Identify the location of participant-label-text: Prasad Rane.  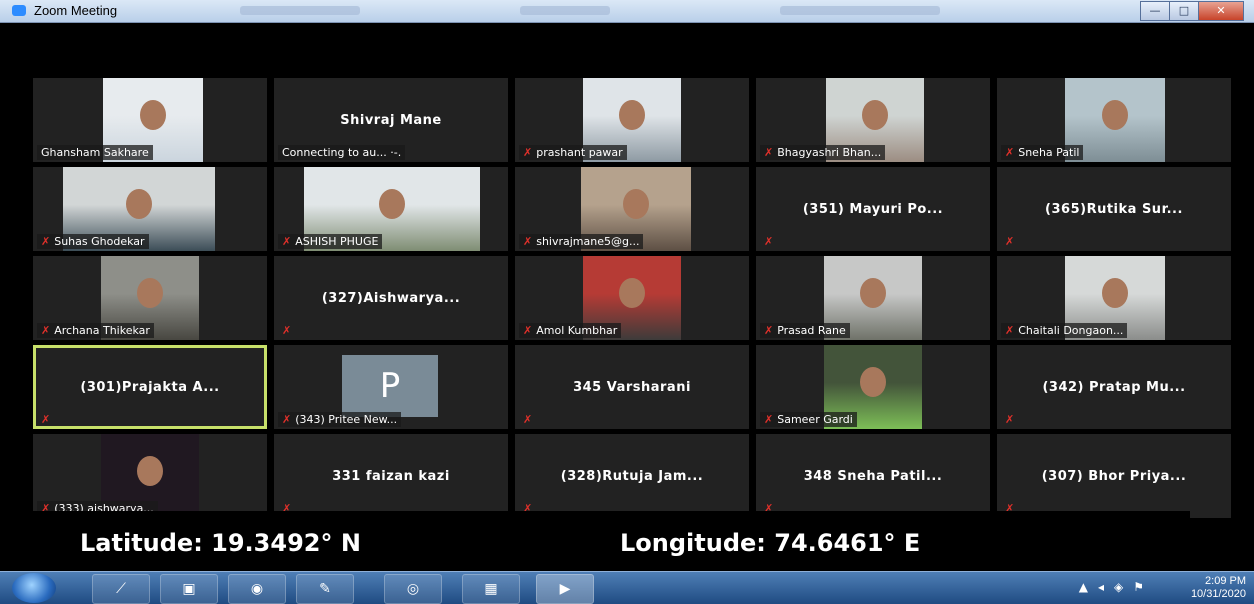
(811, 330).